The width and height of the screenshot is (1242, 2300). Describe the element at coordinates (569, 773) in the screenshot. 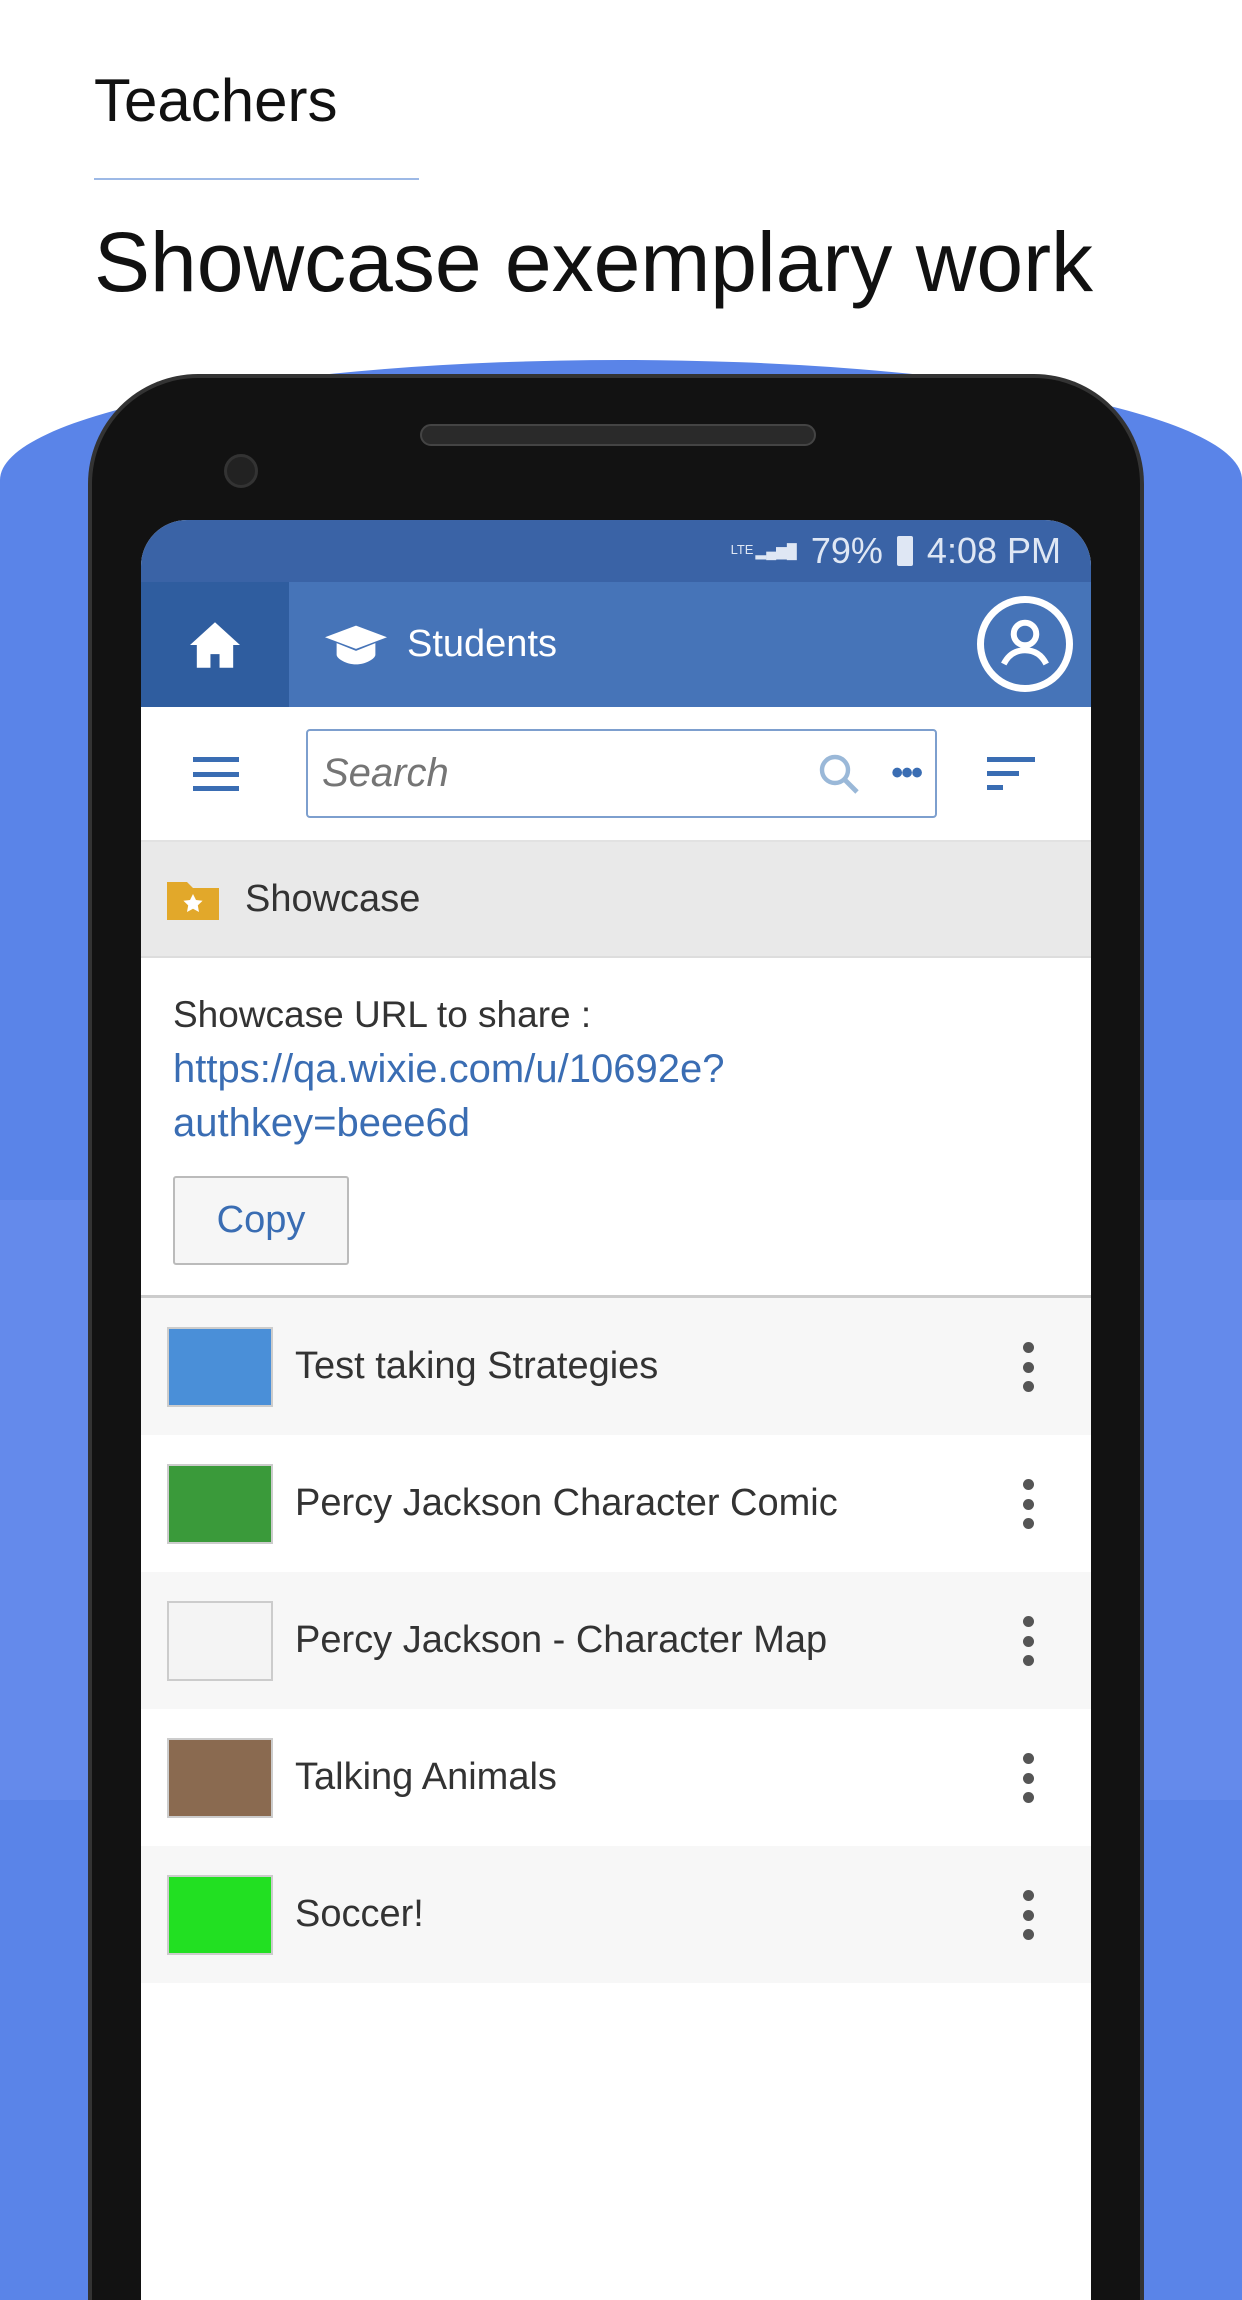

I see `search-input` at that location.